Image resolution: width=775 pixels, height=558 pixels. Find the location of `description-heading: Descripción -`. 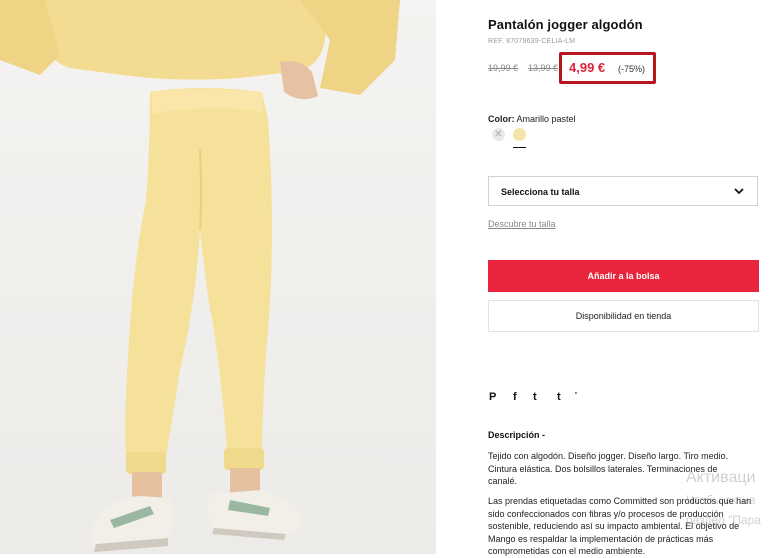

description-heading: Descripción - is located at coordinates (516, 435).